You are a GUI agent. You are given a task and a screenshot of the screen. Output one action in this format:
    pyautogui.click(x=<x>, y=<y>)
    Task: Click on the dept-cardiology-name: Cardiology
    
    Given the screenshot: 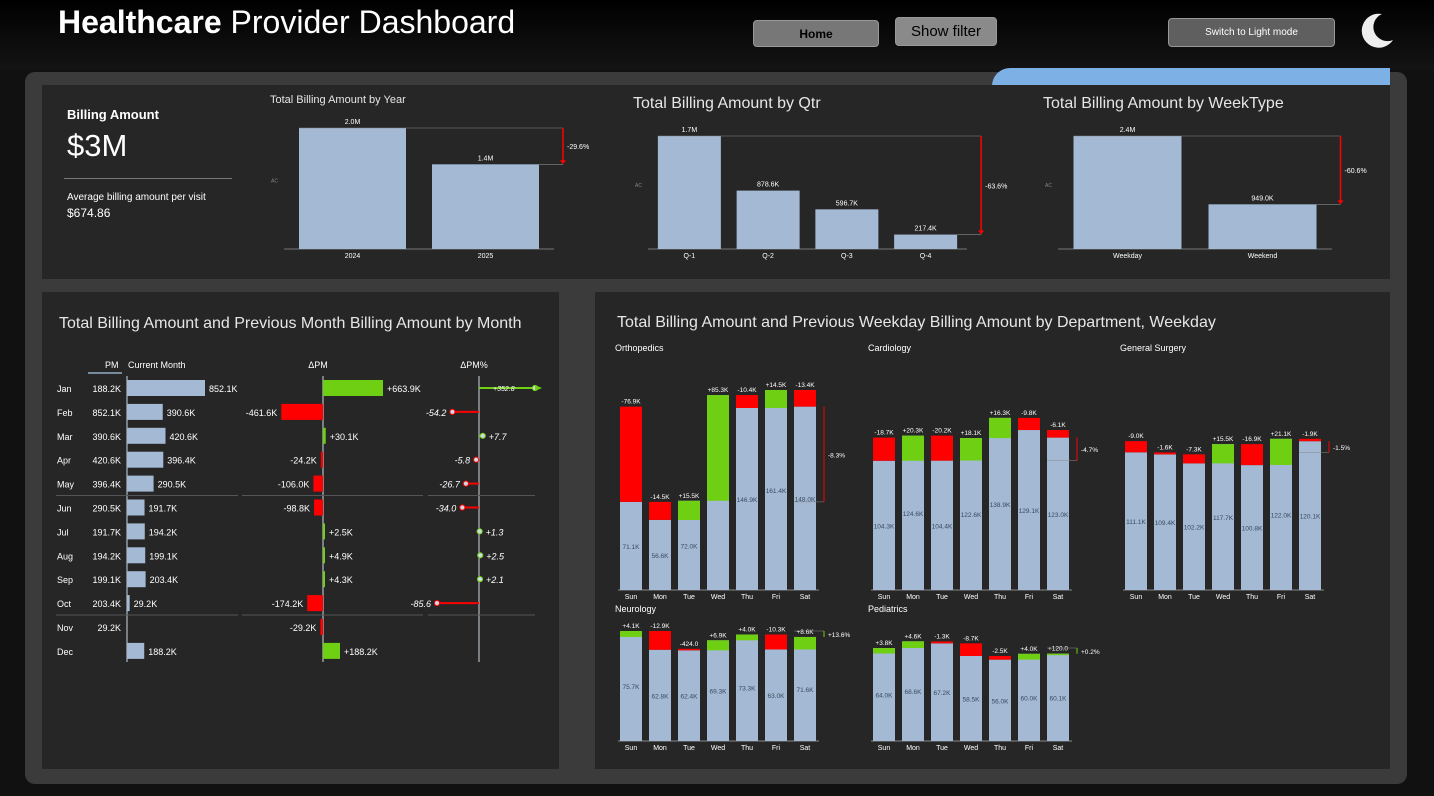 What is the action you would take?
    pyautogui.click(x=890, y=348)
    